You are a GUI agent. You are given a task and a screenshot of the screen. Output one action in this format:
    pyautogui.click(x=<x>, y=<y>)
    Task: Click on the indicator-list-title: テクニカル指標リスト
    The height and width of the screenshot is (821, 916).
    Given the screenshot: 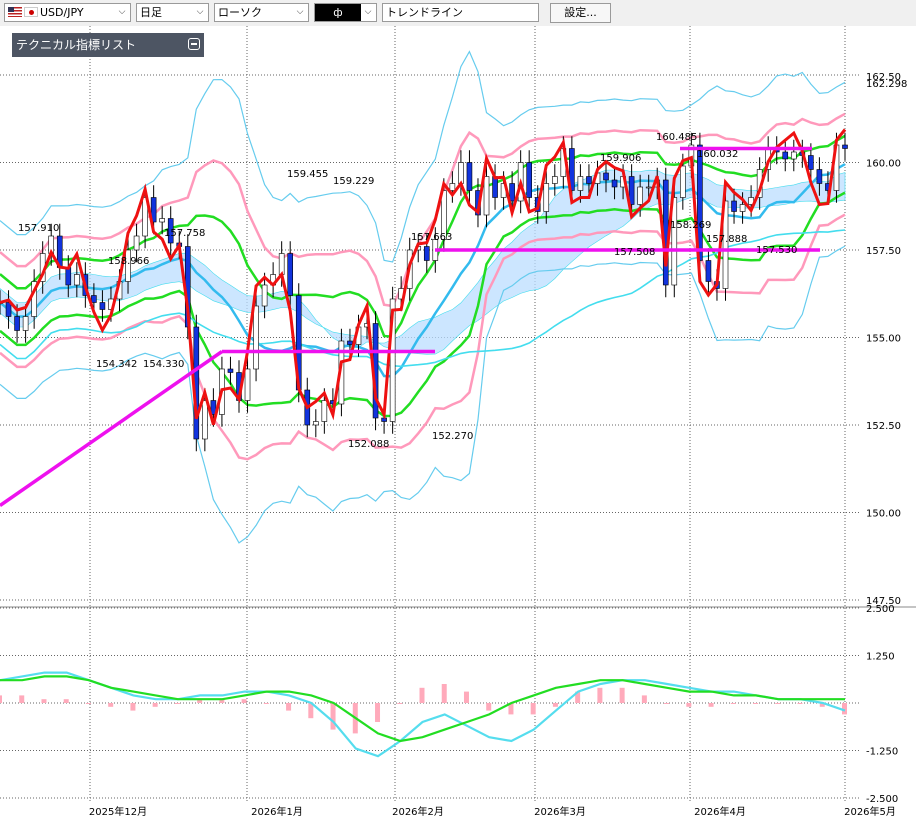 What is the action you would take?
    pyautogui.click(x=76, y=45)
    